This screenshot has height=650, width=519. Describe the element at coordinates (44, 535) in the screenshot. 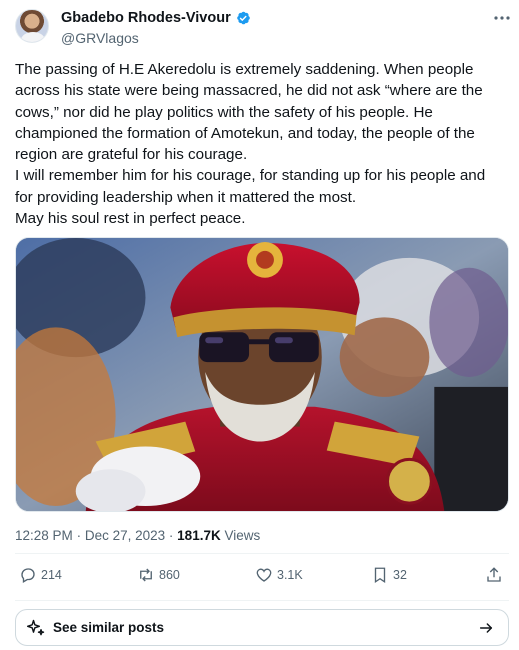

I see `tweet-time: 12:28 PM` at that location.